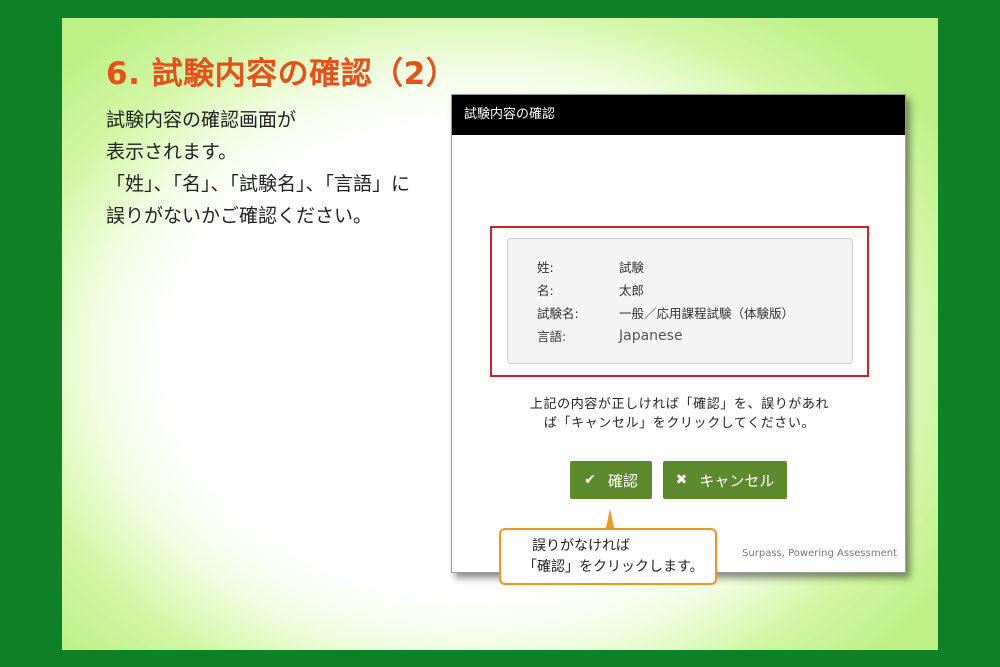 The height and width of the screenshot is (667, 1000). Describe the element at coordinates (651, 335) in the screenshot. I see `info-value: Japanese` at that location.